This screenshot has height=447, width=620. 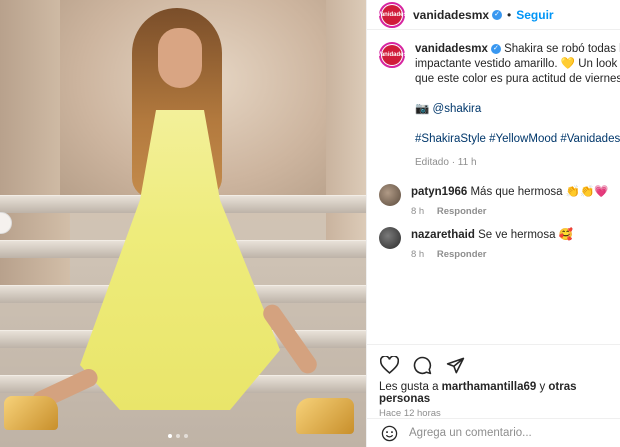 What do you see at coordinates (451, 15) in the screenshot?
I see `header-username: vanidadesmx` at bounding box center [451, 15].